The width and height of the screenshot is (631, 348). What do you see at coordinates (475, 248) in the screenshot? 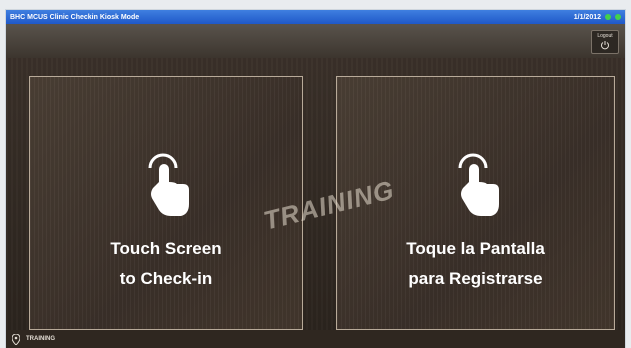
I see `spanish-line-1: Toque la Pantalla` at bounding box center [475, 248].